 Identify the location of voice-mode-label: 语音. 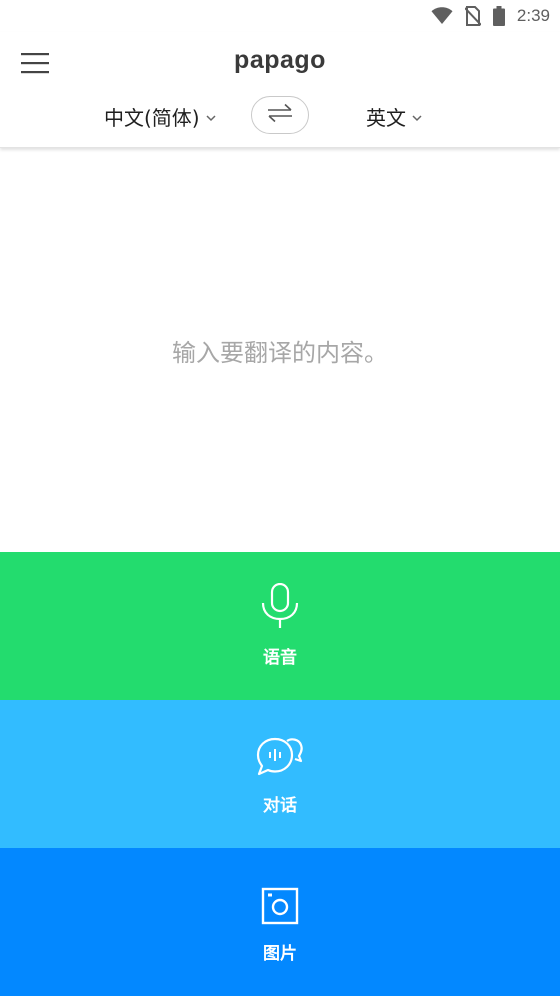
(280, 657).